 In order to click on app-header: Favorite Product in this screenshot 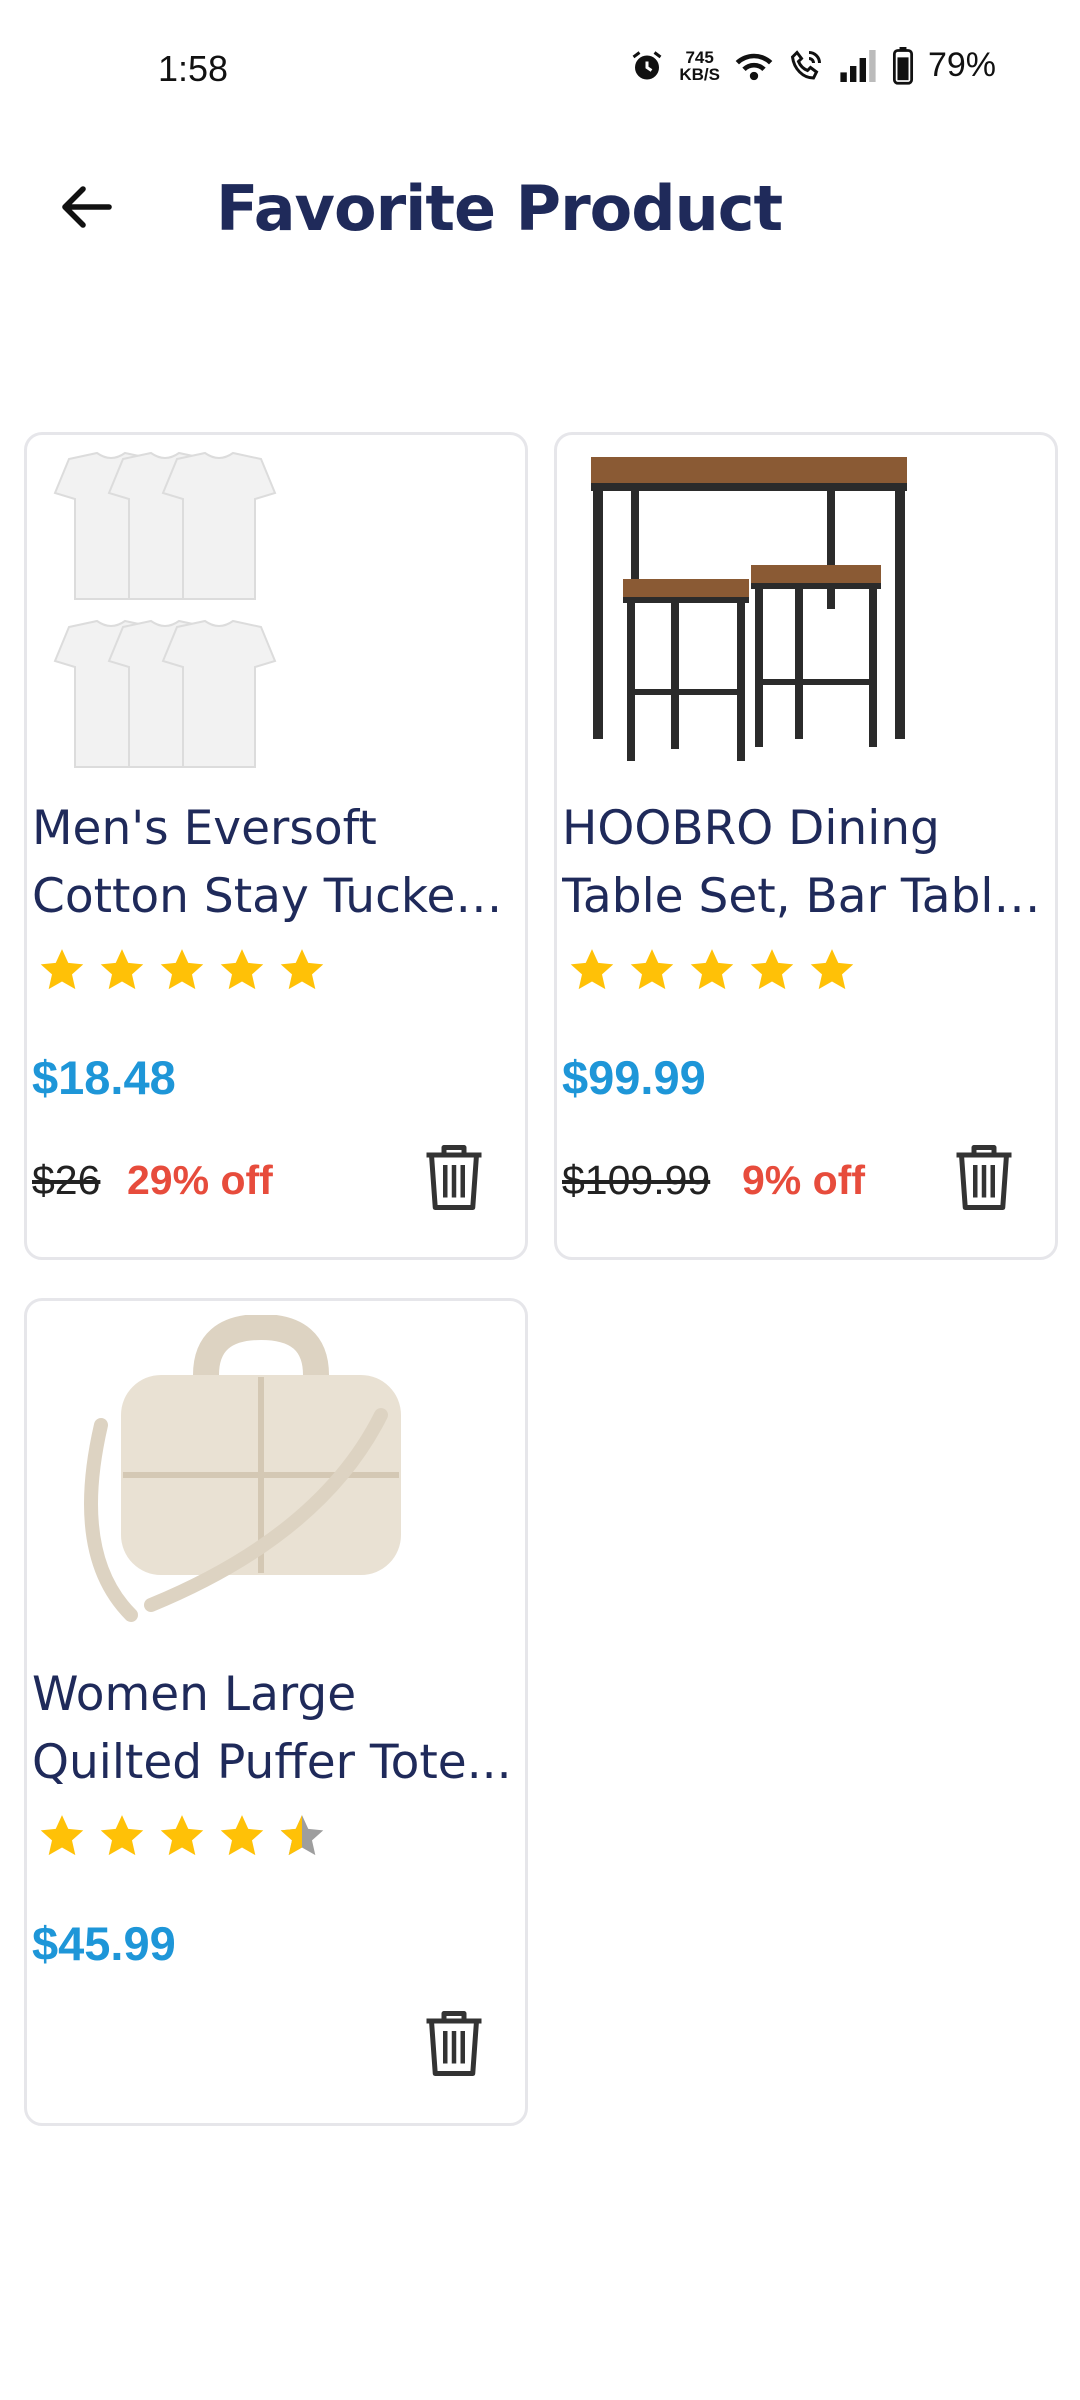, I will do `click(540, 205)`.